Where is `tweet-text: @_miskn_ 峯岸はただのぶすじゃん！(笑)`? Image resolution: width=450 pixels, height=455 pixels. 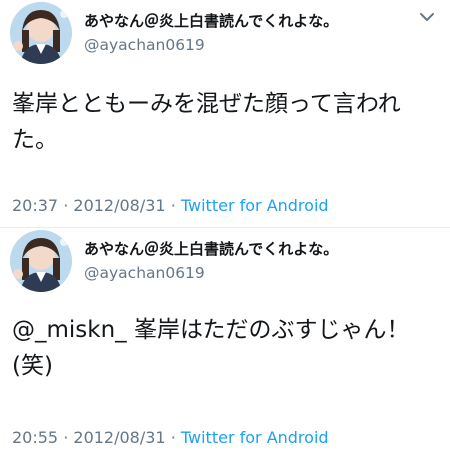 tweet-text: @_miskn_ 峯岸はただのぶすじゃん！(笑) is located at coordinates (211, 348).